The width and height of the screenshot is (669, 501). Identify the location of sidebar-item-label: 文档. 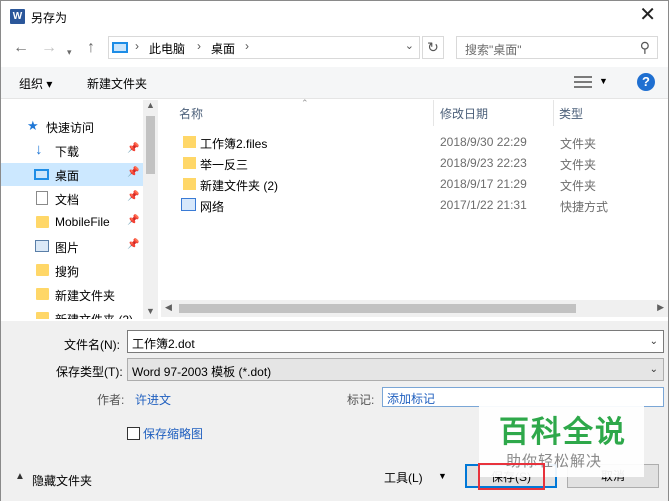
(67, 200).